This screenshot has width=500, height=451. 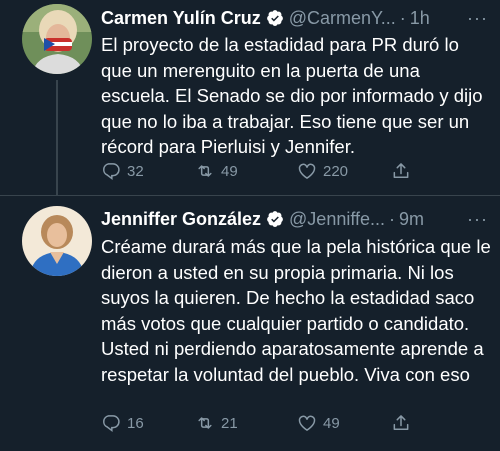 What do you see at coordinates (336, 171) in the screenshot?
I see `like-count: 220` at bounding box center [336, 171].